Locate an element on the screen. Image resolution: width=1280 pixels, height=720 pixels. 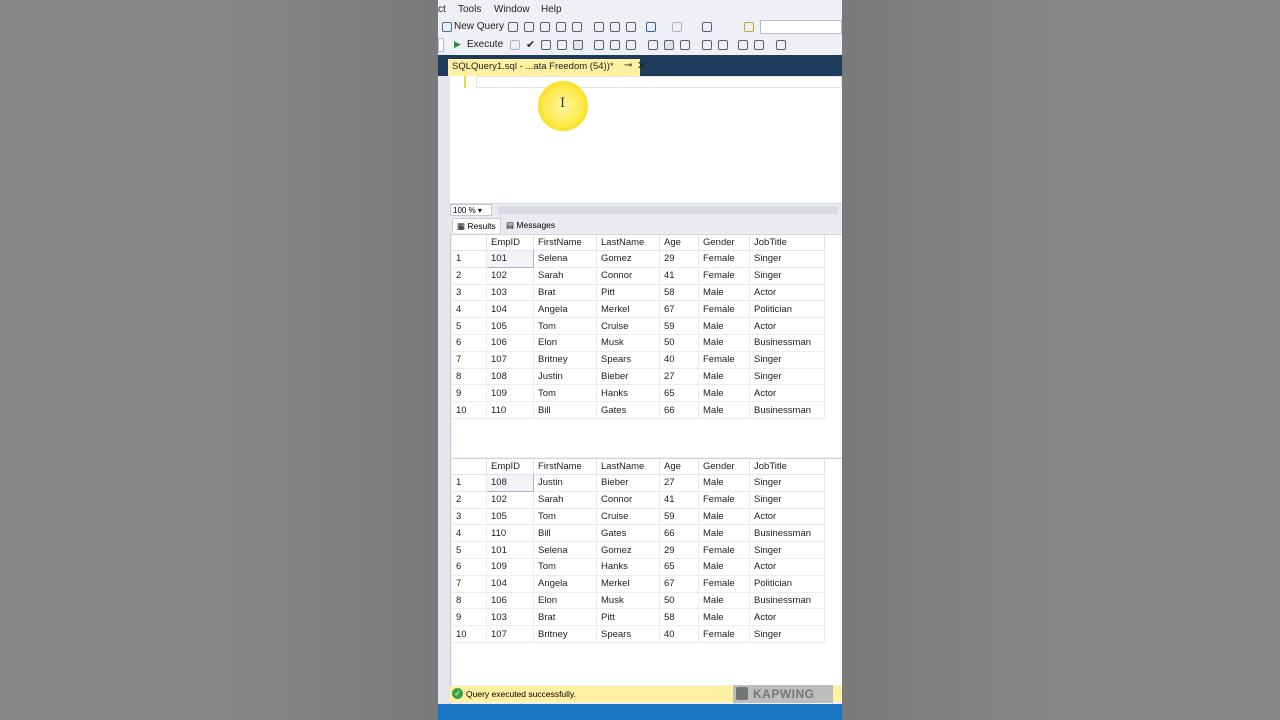
find-icon is located at coordinates (749, 27).